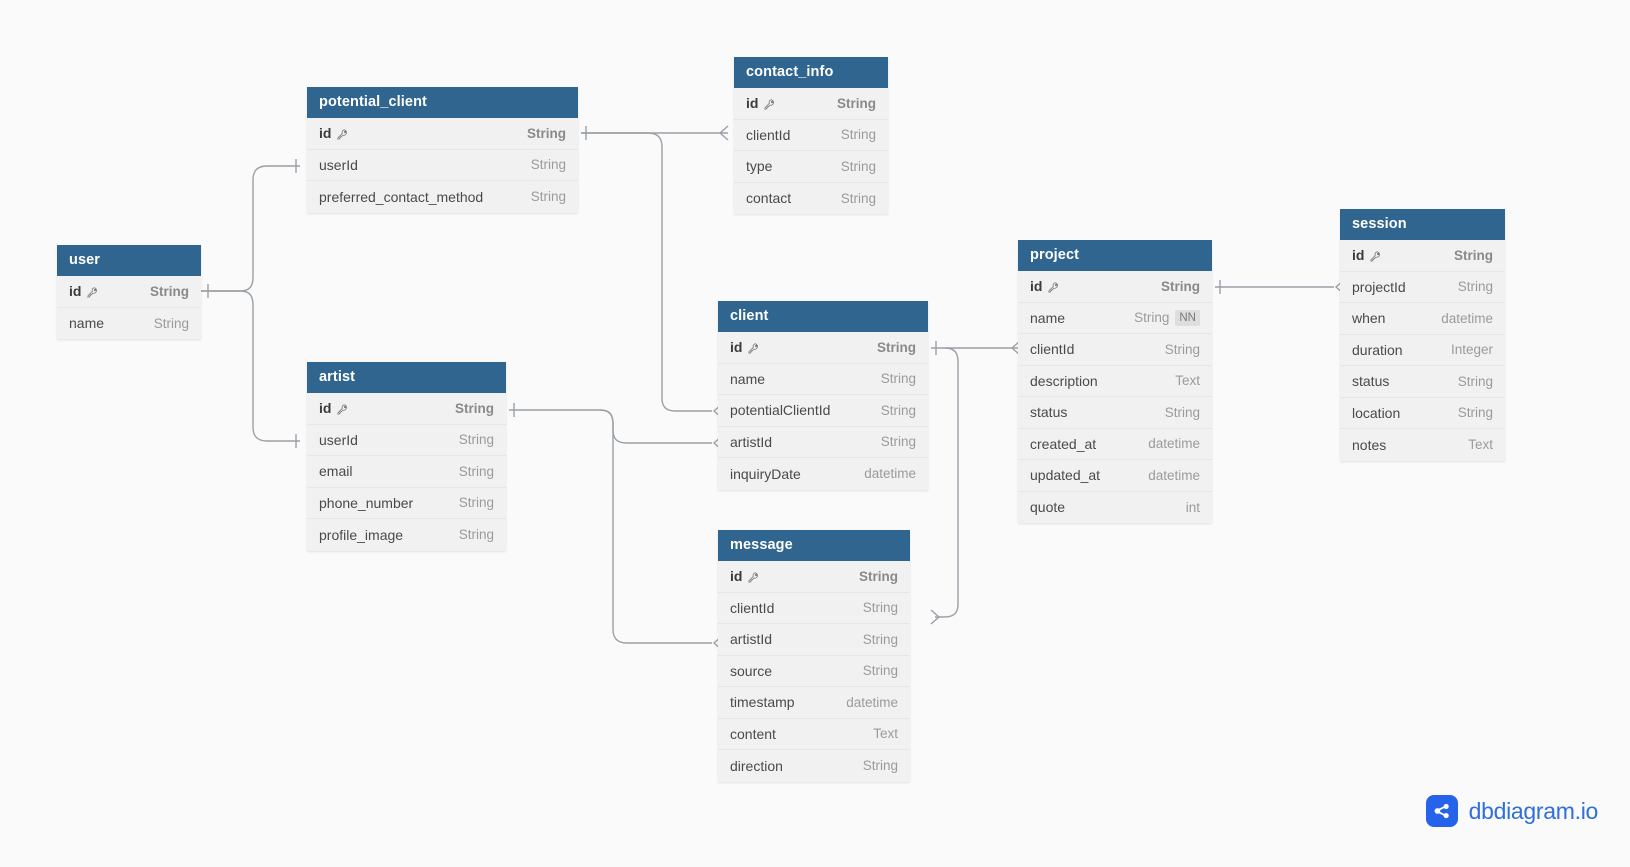  What do you see at coordinates (442, 102) in the screenshot?
I see `table-header-potential_client: potential_client` at bounding box center [442, 102].